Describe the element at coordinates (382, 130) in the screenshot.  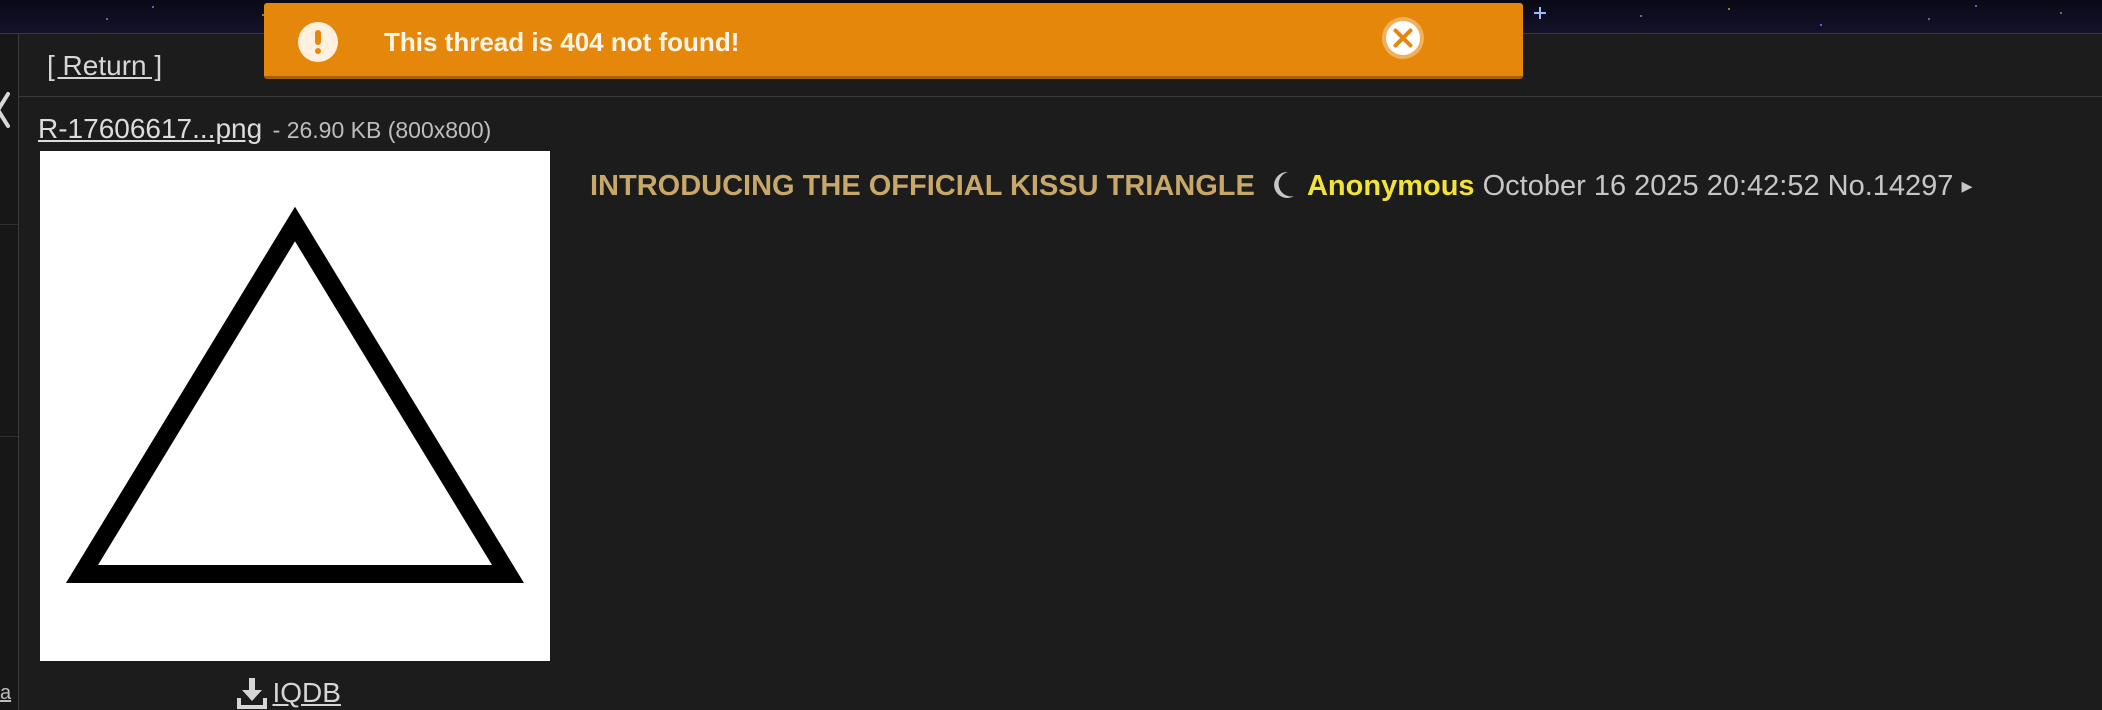
I see `file-meta: - 26.90 KB (800x800)` at that location.